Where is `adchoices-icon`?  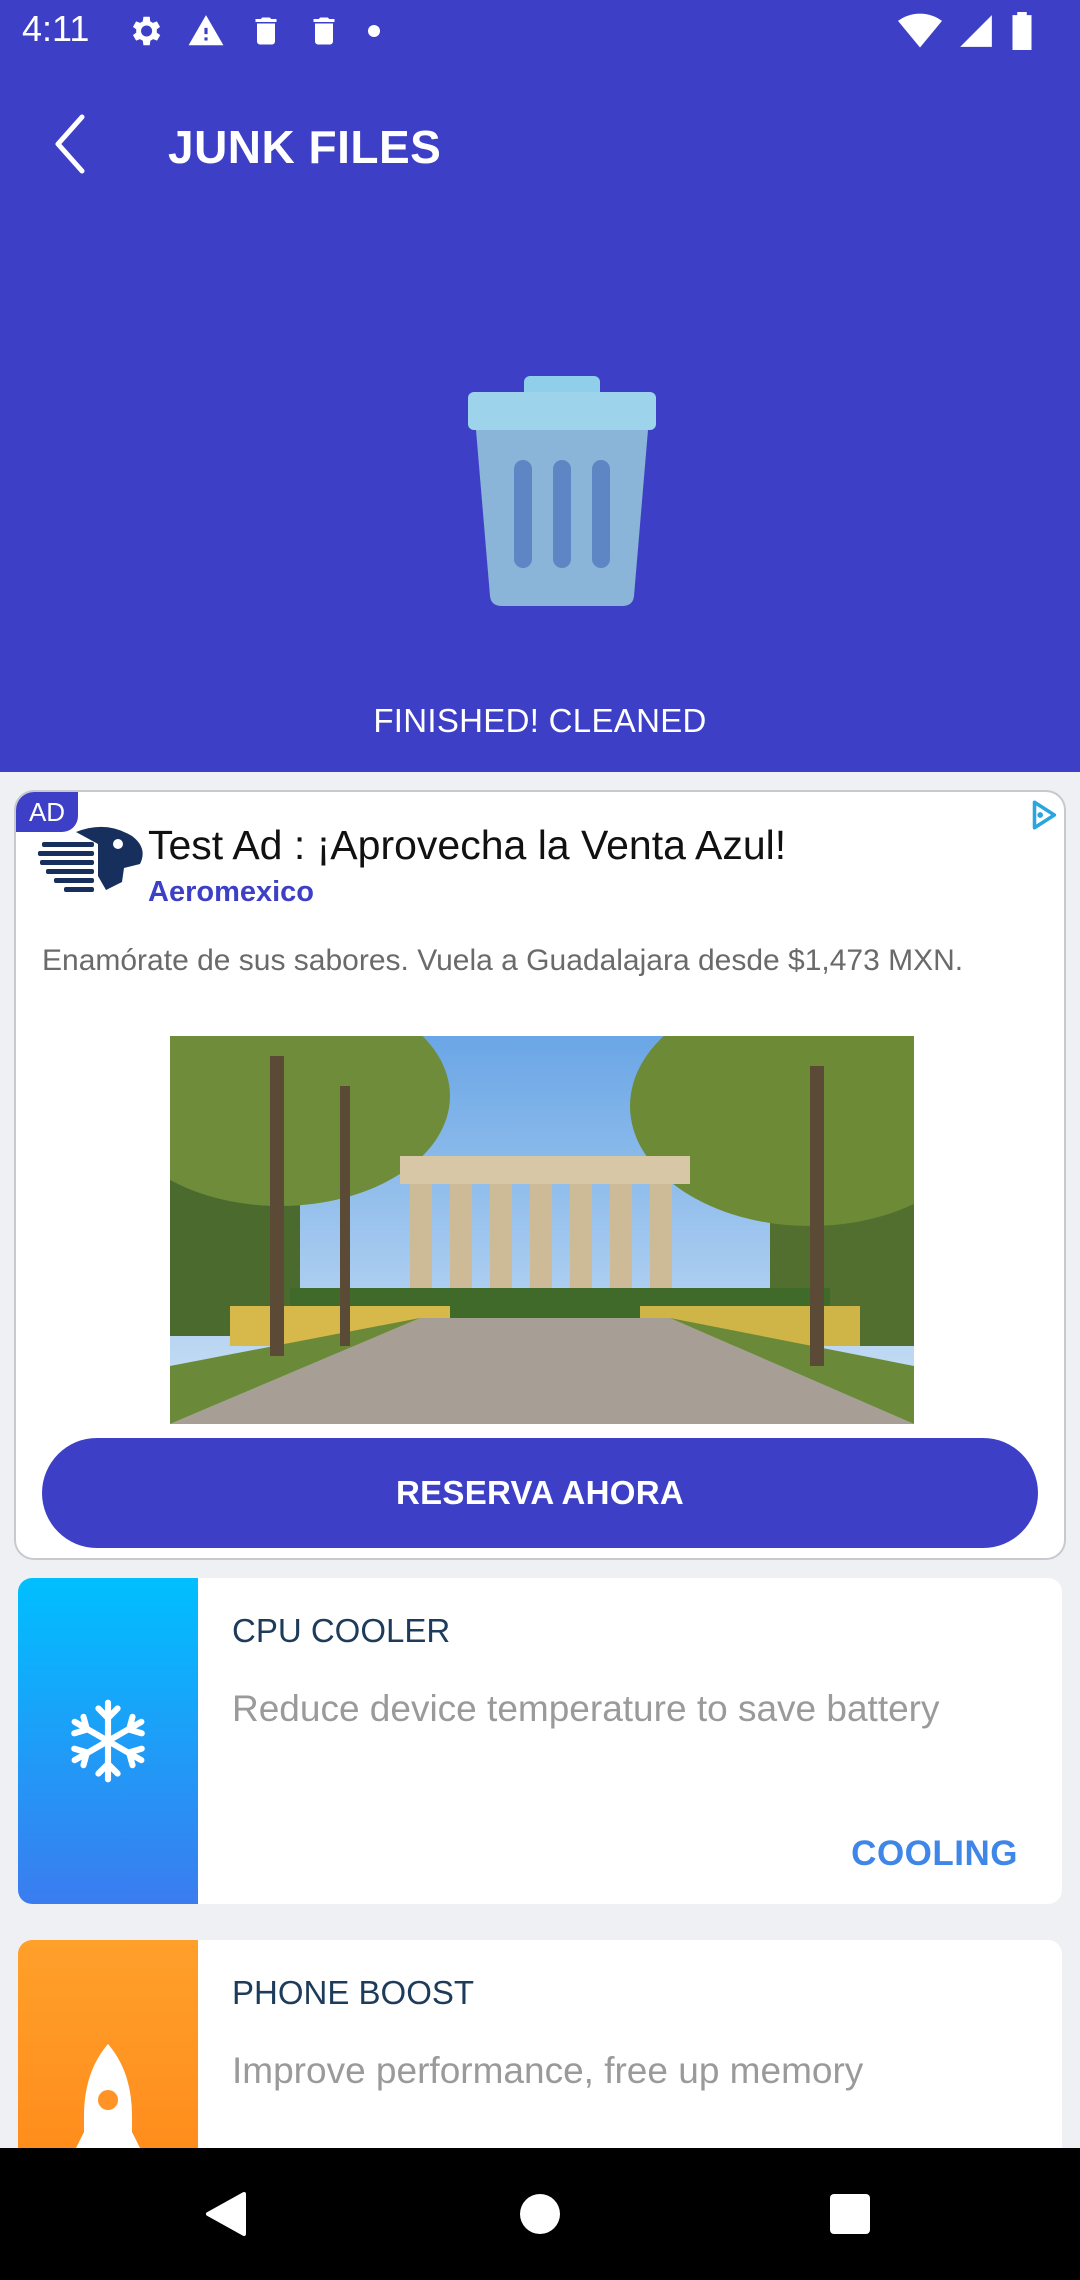
adchoices-icon is located at coordinates (1043, 815).